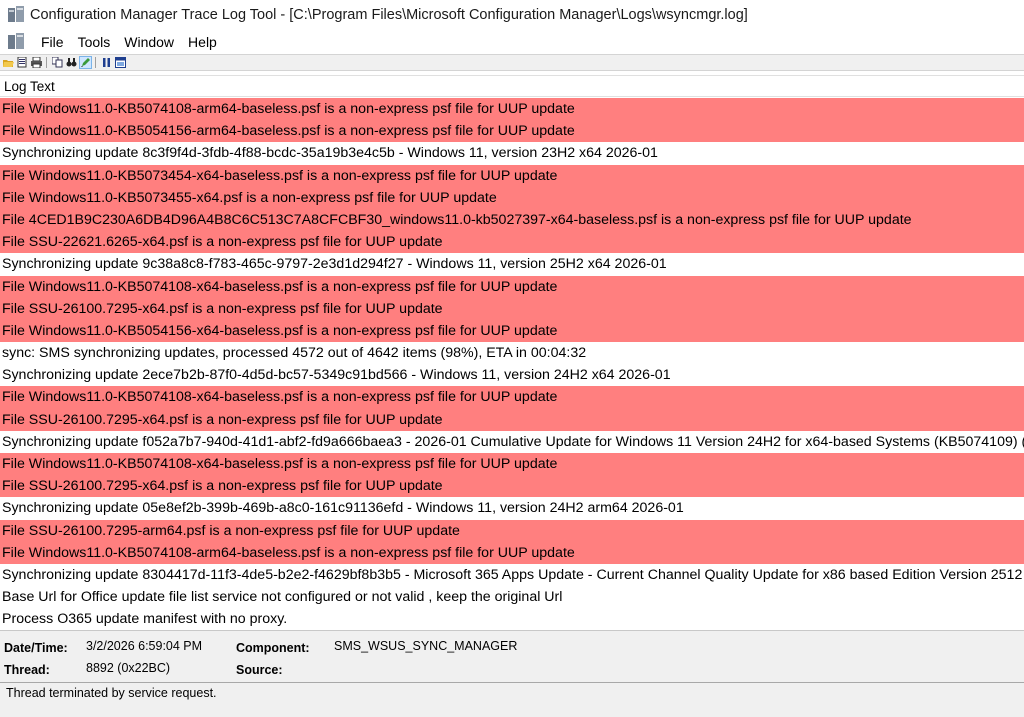  Describe the element at coordinates (512, 62) in the screenshot. I see `toolbar` at that location.